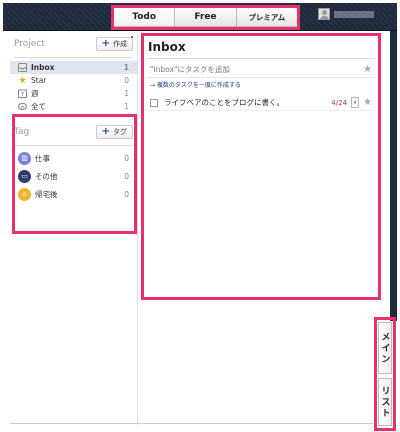 This screenshot has height=432, width=400. I want to click on tag-section-title: Tag, so click(22, 132).